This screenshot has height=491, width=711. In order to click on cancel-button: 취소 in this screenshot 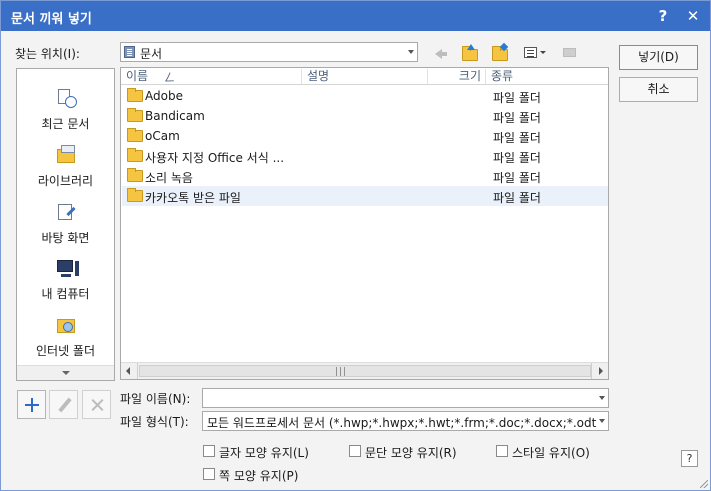, I will do `click(658, 89)`.